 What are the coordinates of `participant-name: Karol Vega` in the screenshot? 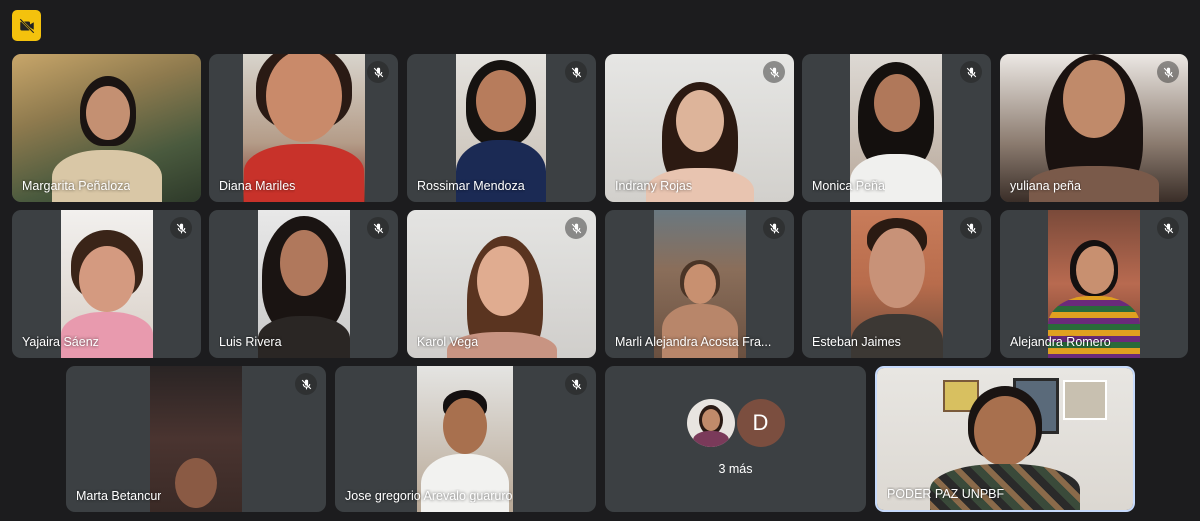 It's located at (448, 342).